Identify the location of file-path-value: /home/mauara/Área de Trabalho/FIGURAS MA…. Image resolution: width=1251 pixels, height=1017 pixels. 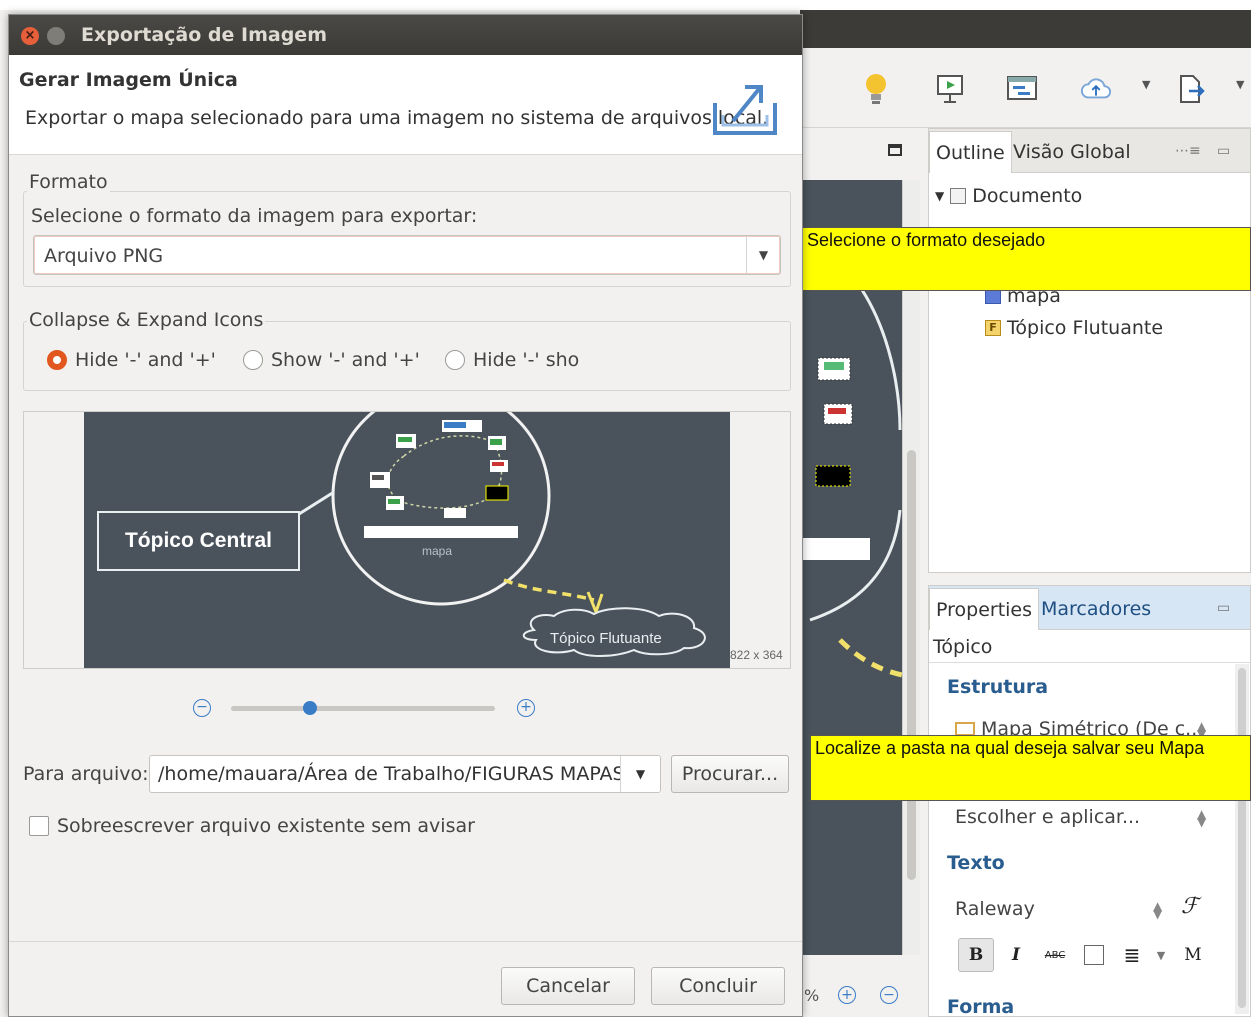
(401, 774).